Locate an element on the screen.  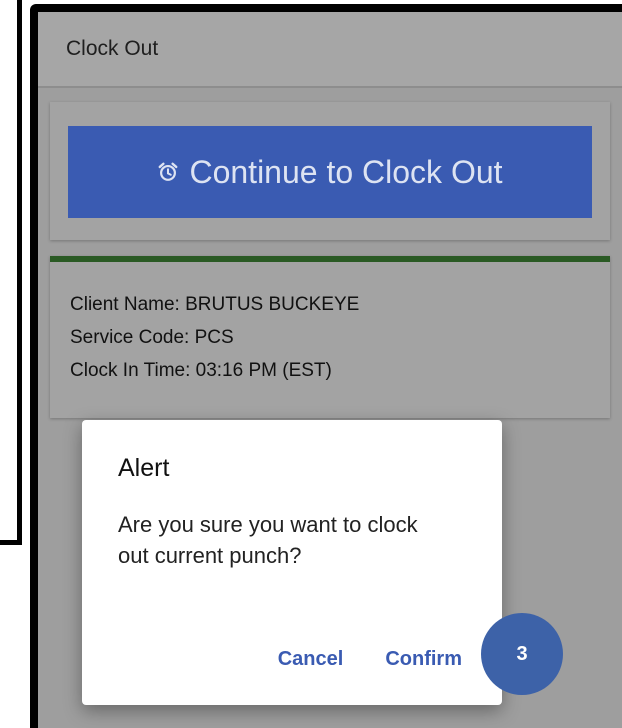
dialog-title: Alert is located at coordinates (144, 468).